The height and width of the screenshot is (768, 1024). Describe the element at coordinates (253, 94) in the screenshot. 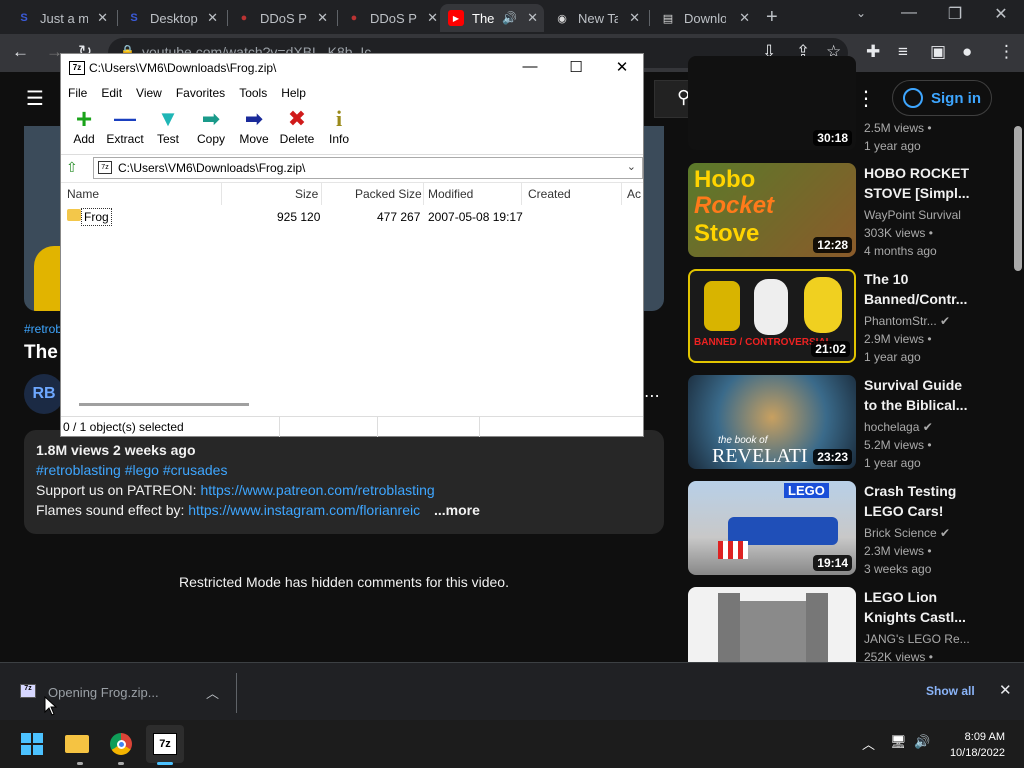

I see `menu-tools: Tools` at that location.